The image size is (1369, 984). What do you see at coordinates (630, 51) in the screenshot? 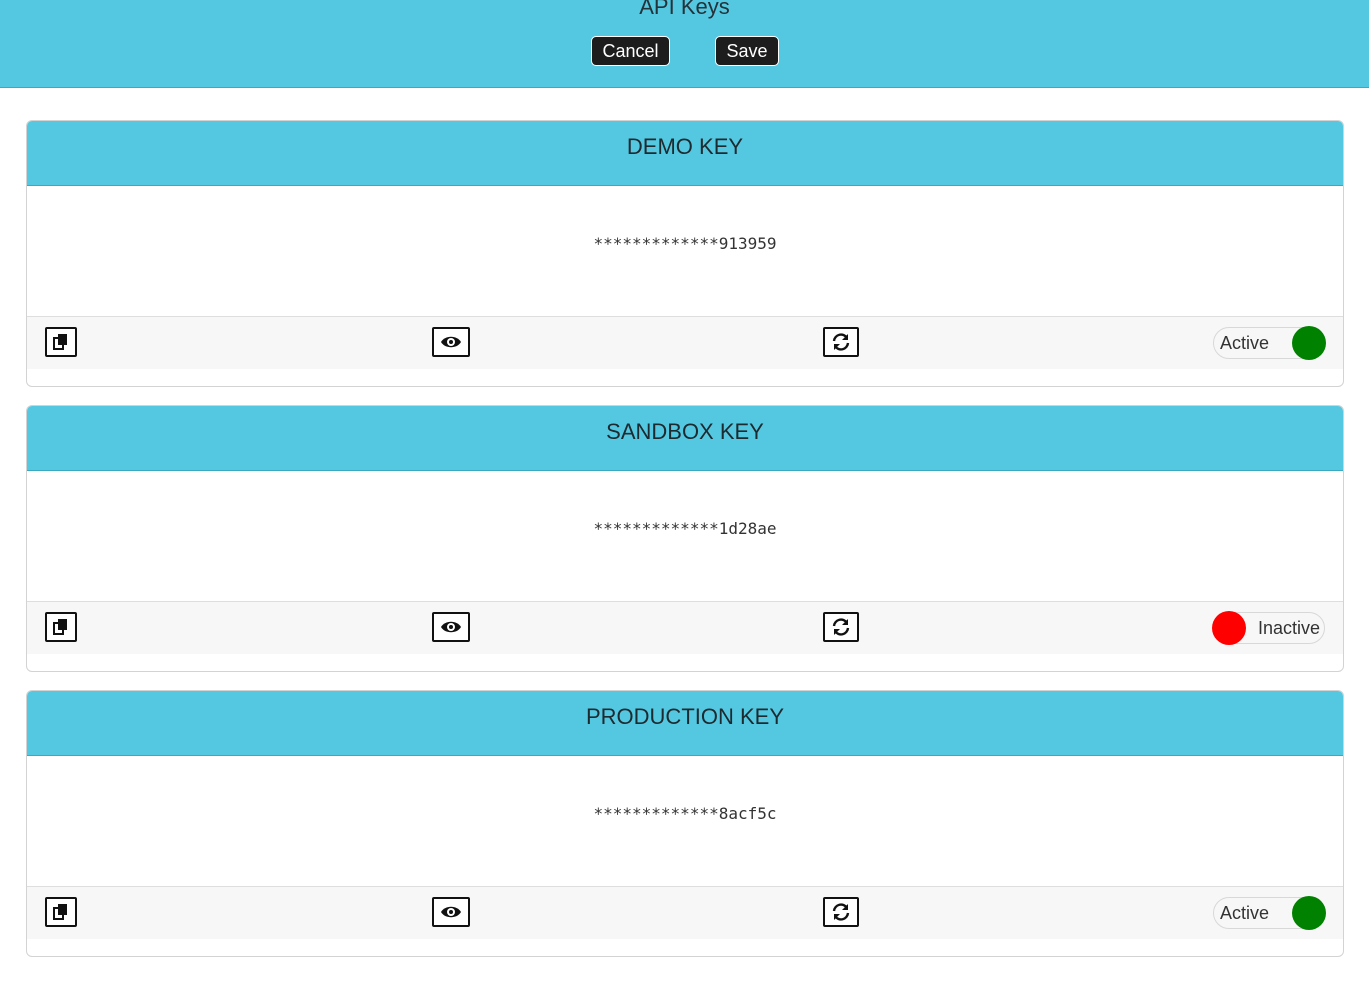
I see `cancel-button: Cancel` at bounding box center [630, 51].